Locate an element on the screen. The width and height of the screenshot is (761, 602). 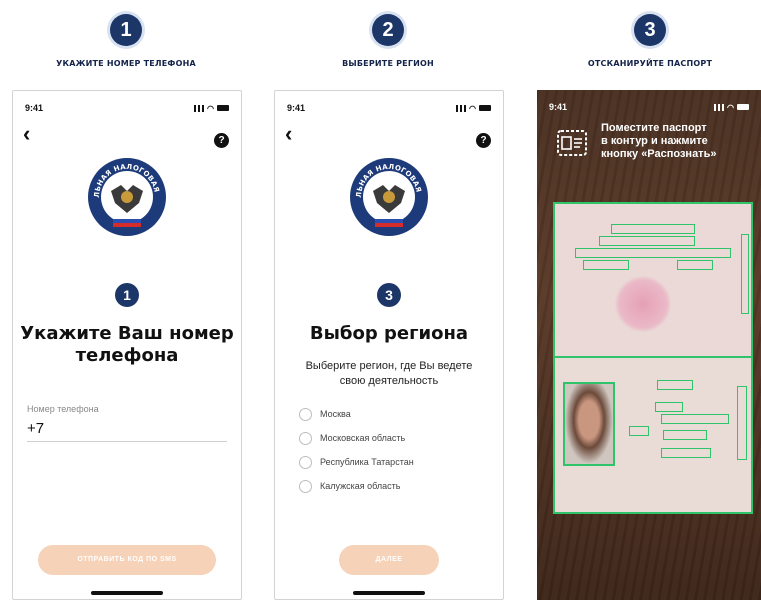
step-header-2: 2 ВЫБЕРИТЕ РЕГИОН is located at coordinates (388, 41).